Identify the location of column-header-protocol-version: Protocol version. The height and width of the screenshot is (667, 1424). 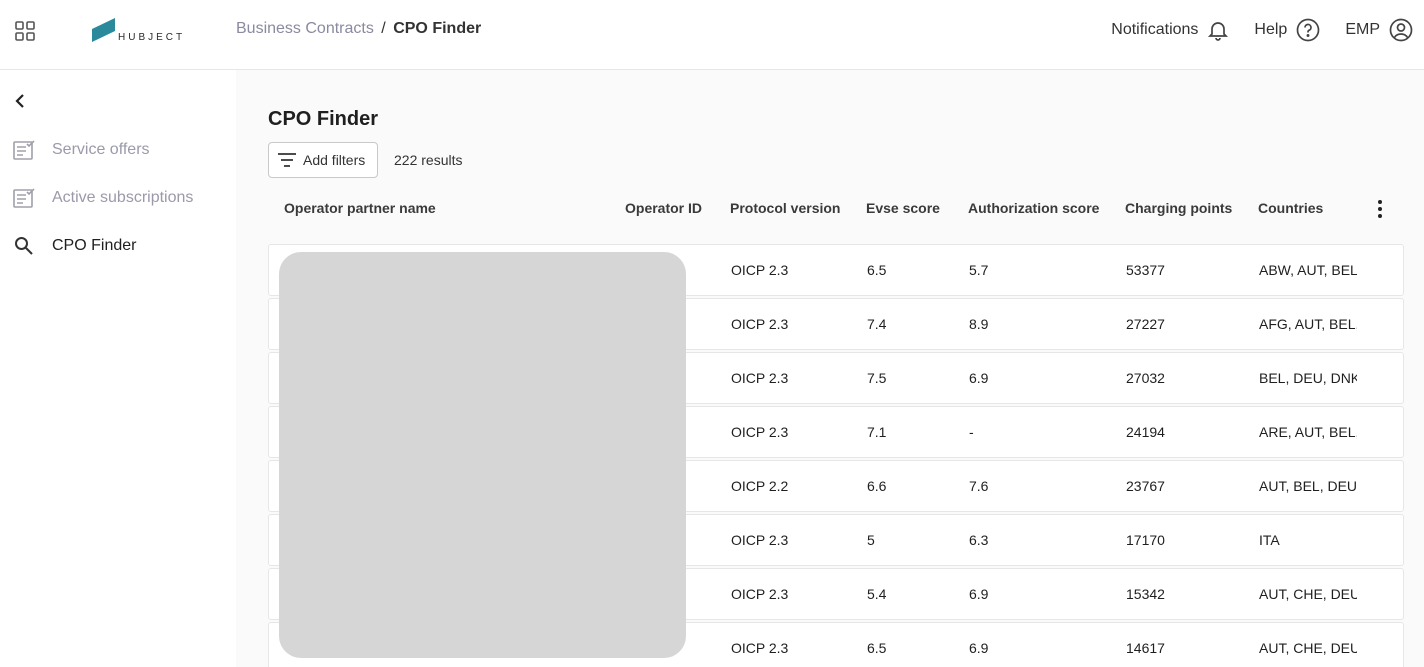
(785, 208).